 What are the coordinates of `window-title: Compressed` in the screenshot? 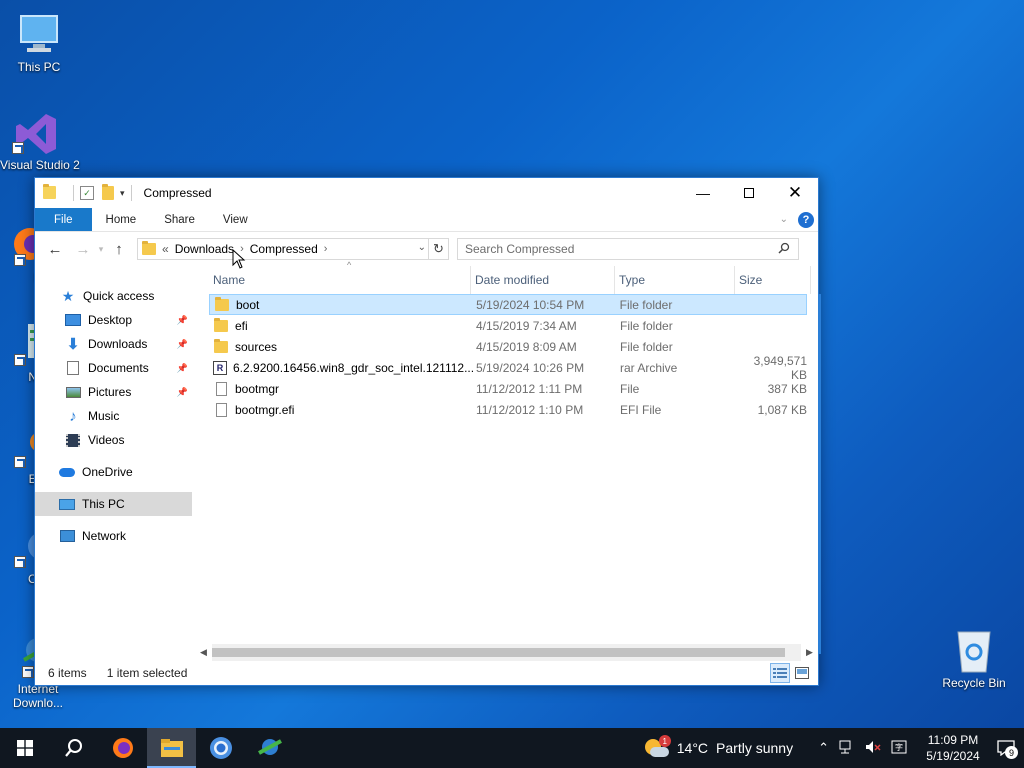 It's located at (177, 193).